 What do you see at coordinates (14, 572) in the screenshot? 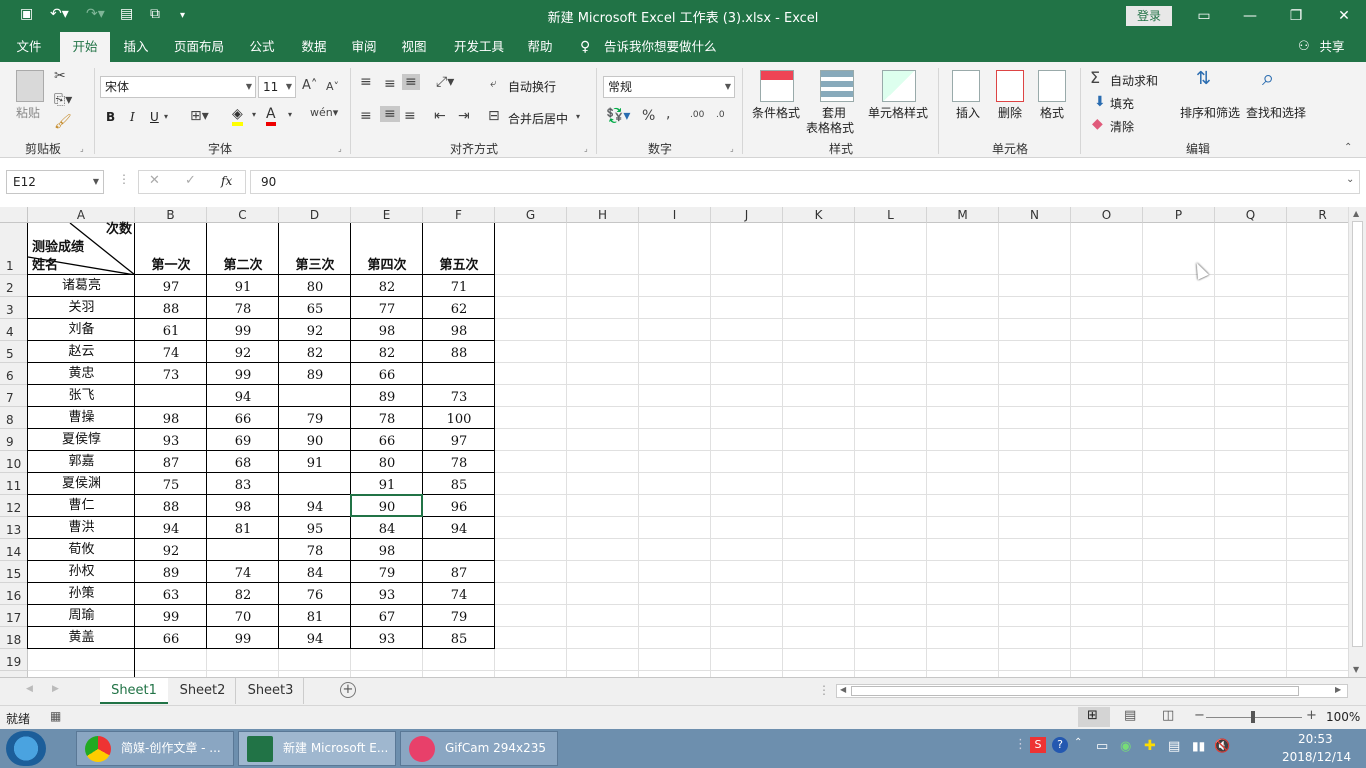
I see `row-header: 15` at bounding box center [14, 572].